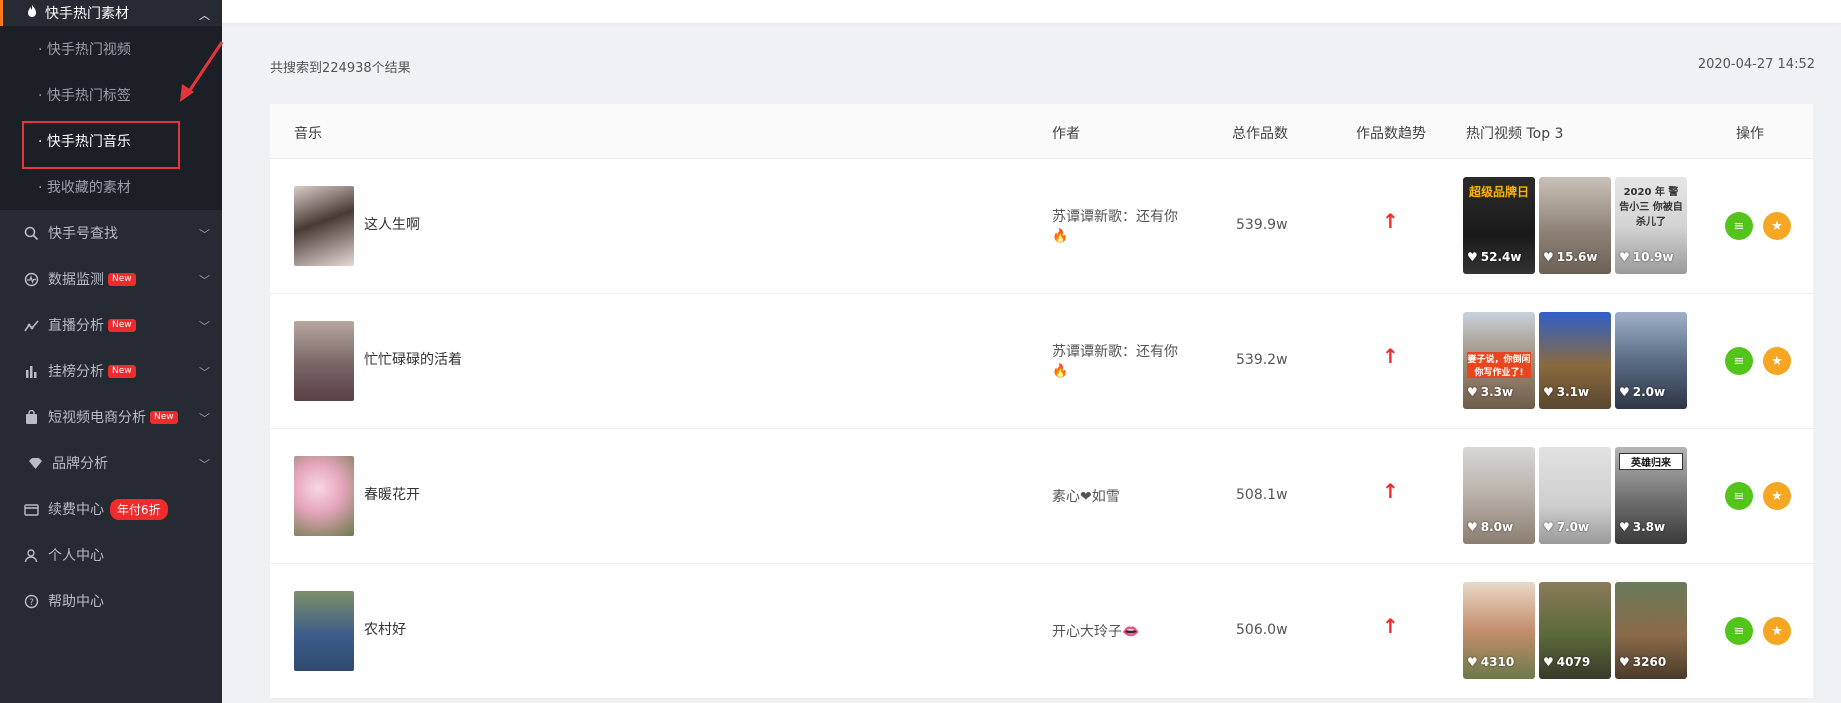 This screenshot has width=1841, height=703. Describe the element at coordinates (164, 417) in the screenshot. I see `new-badge: New` at that location.